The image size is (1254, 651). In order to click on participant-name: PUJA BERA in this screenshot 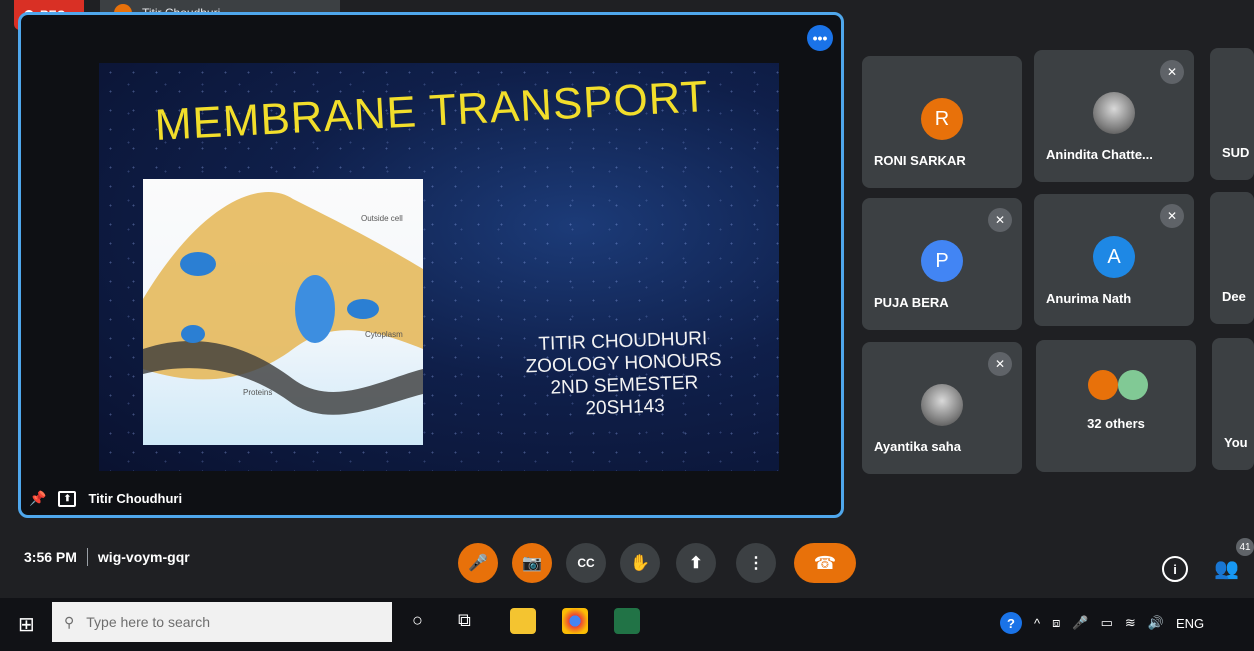, I will do `click(911, 302)`.